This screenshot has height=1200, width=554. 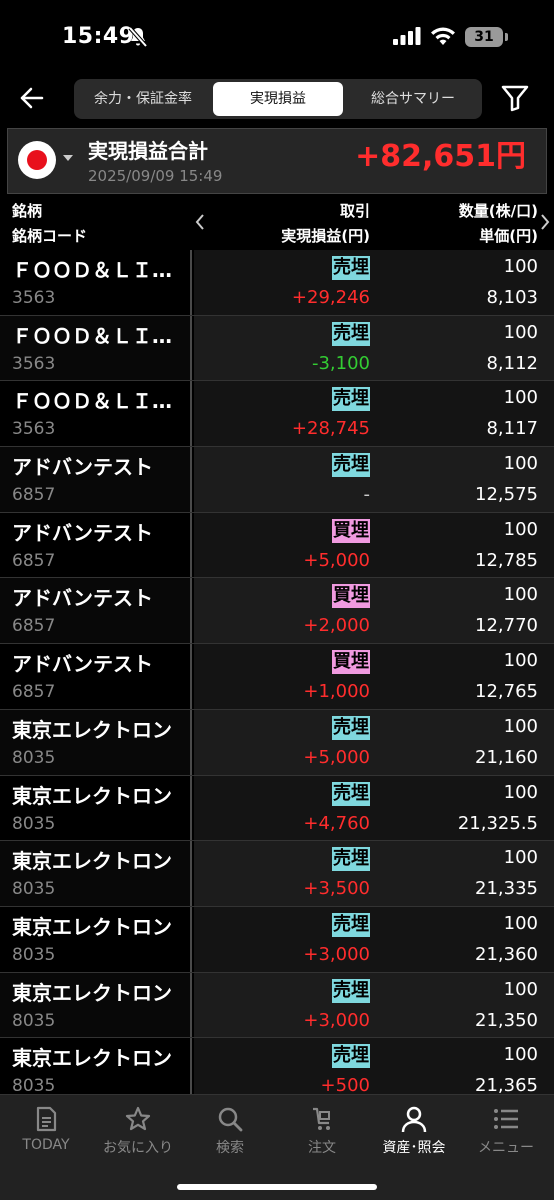 What do you see at coordinates (506, 1020) in the screenshot?
I see `unit-price: 21,350` at bounding box center [506, 1020].